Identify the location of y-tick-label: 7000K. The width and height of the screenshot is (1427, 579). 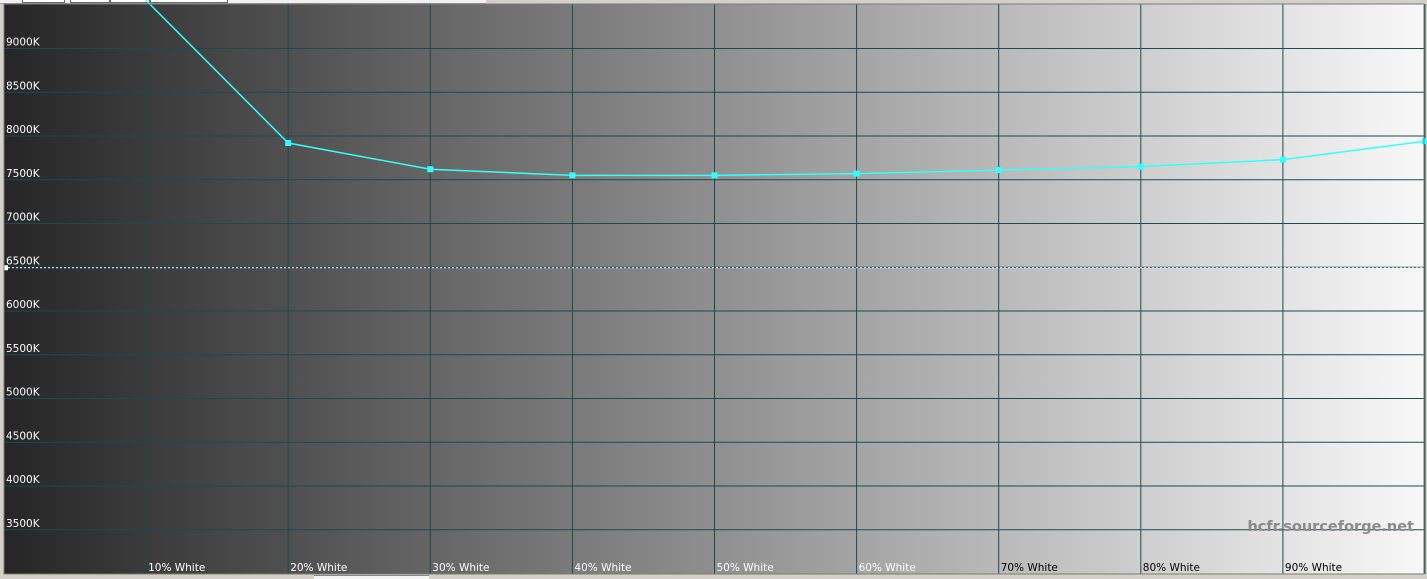
(23, 218).